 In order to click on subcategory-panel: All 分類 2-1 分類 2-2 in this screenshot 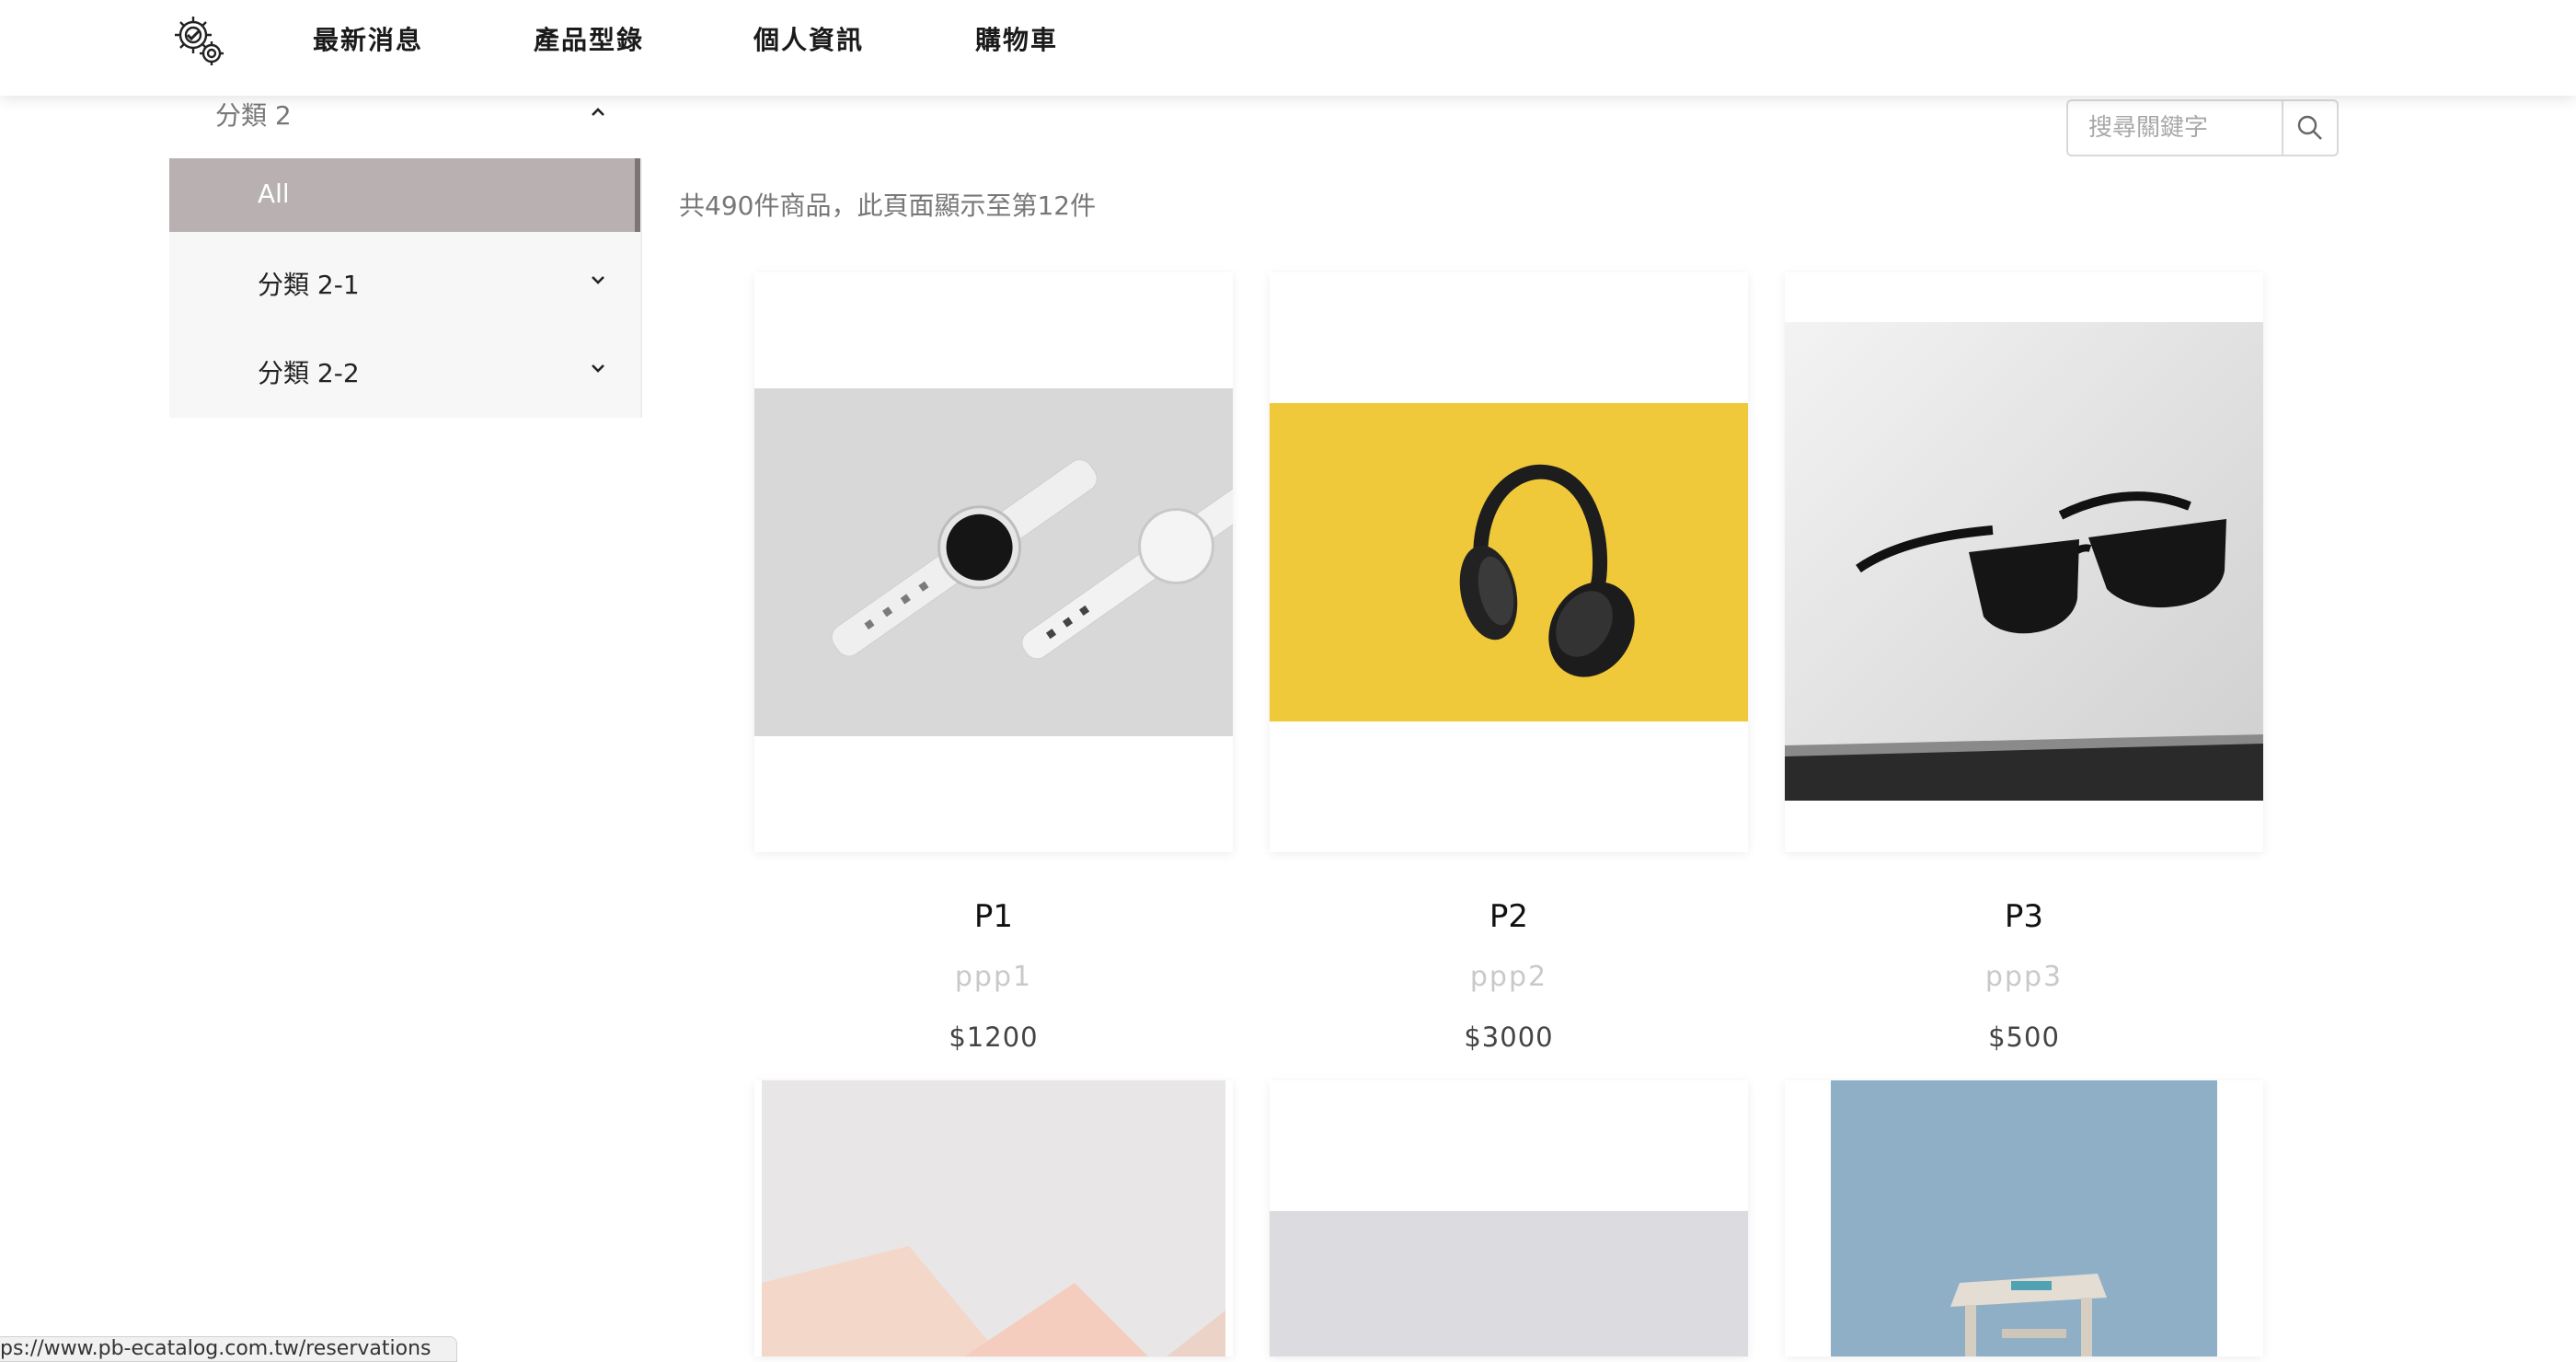, I will do `click(405, 288)`.